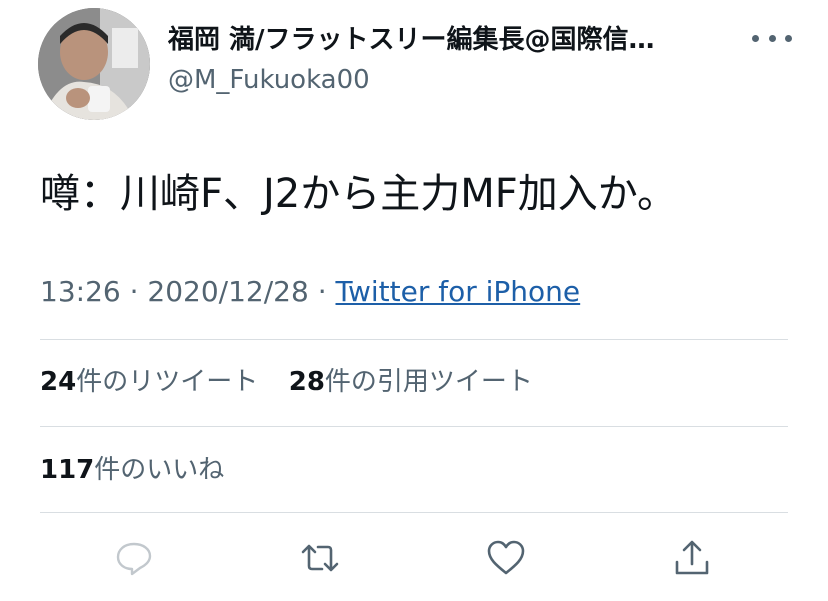  Describe the element at coordinates (228, 291) in the screenshot. I see `tweet-date: 2020/12/28` at that location.